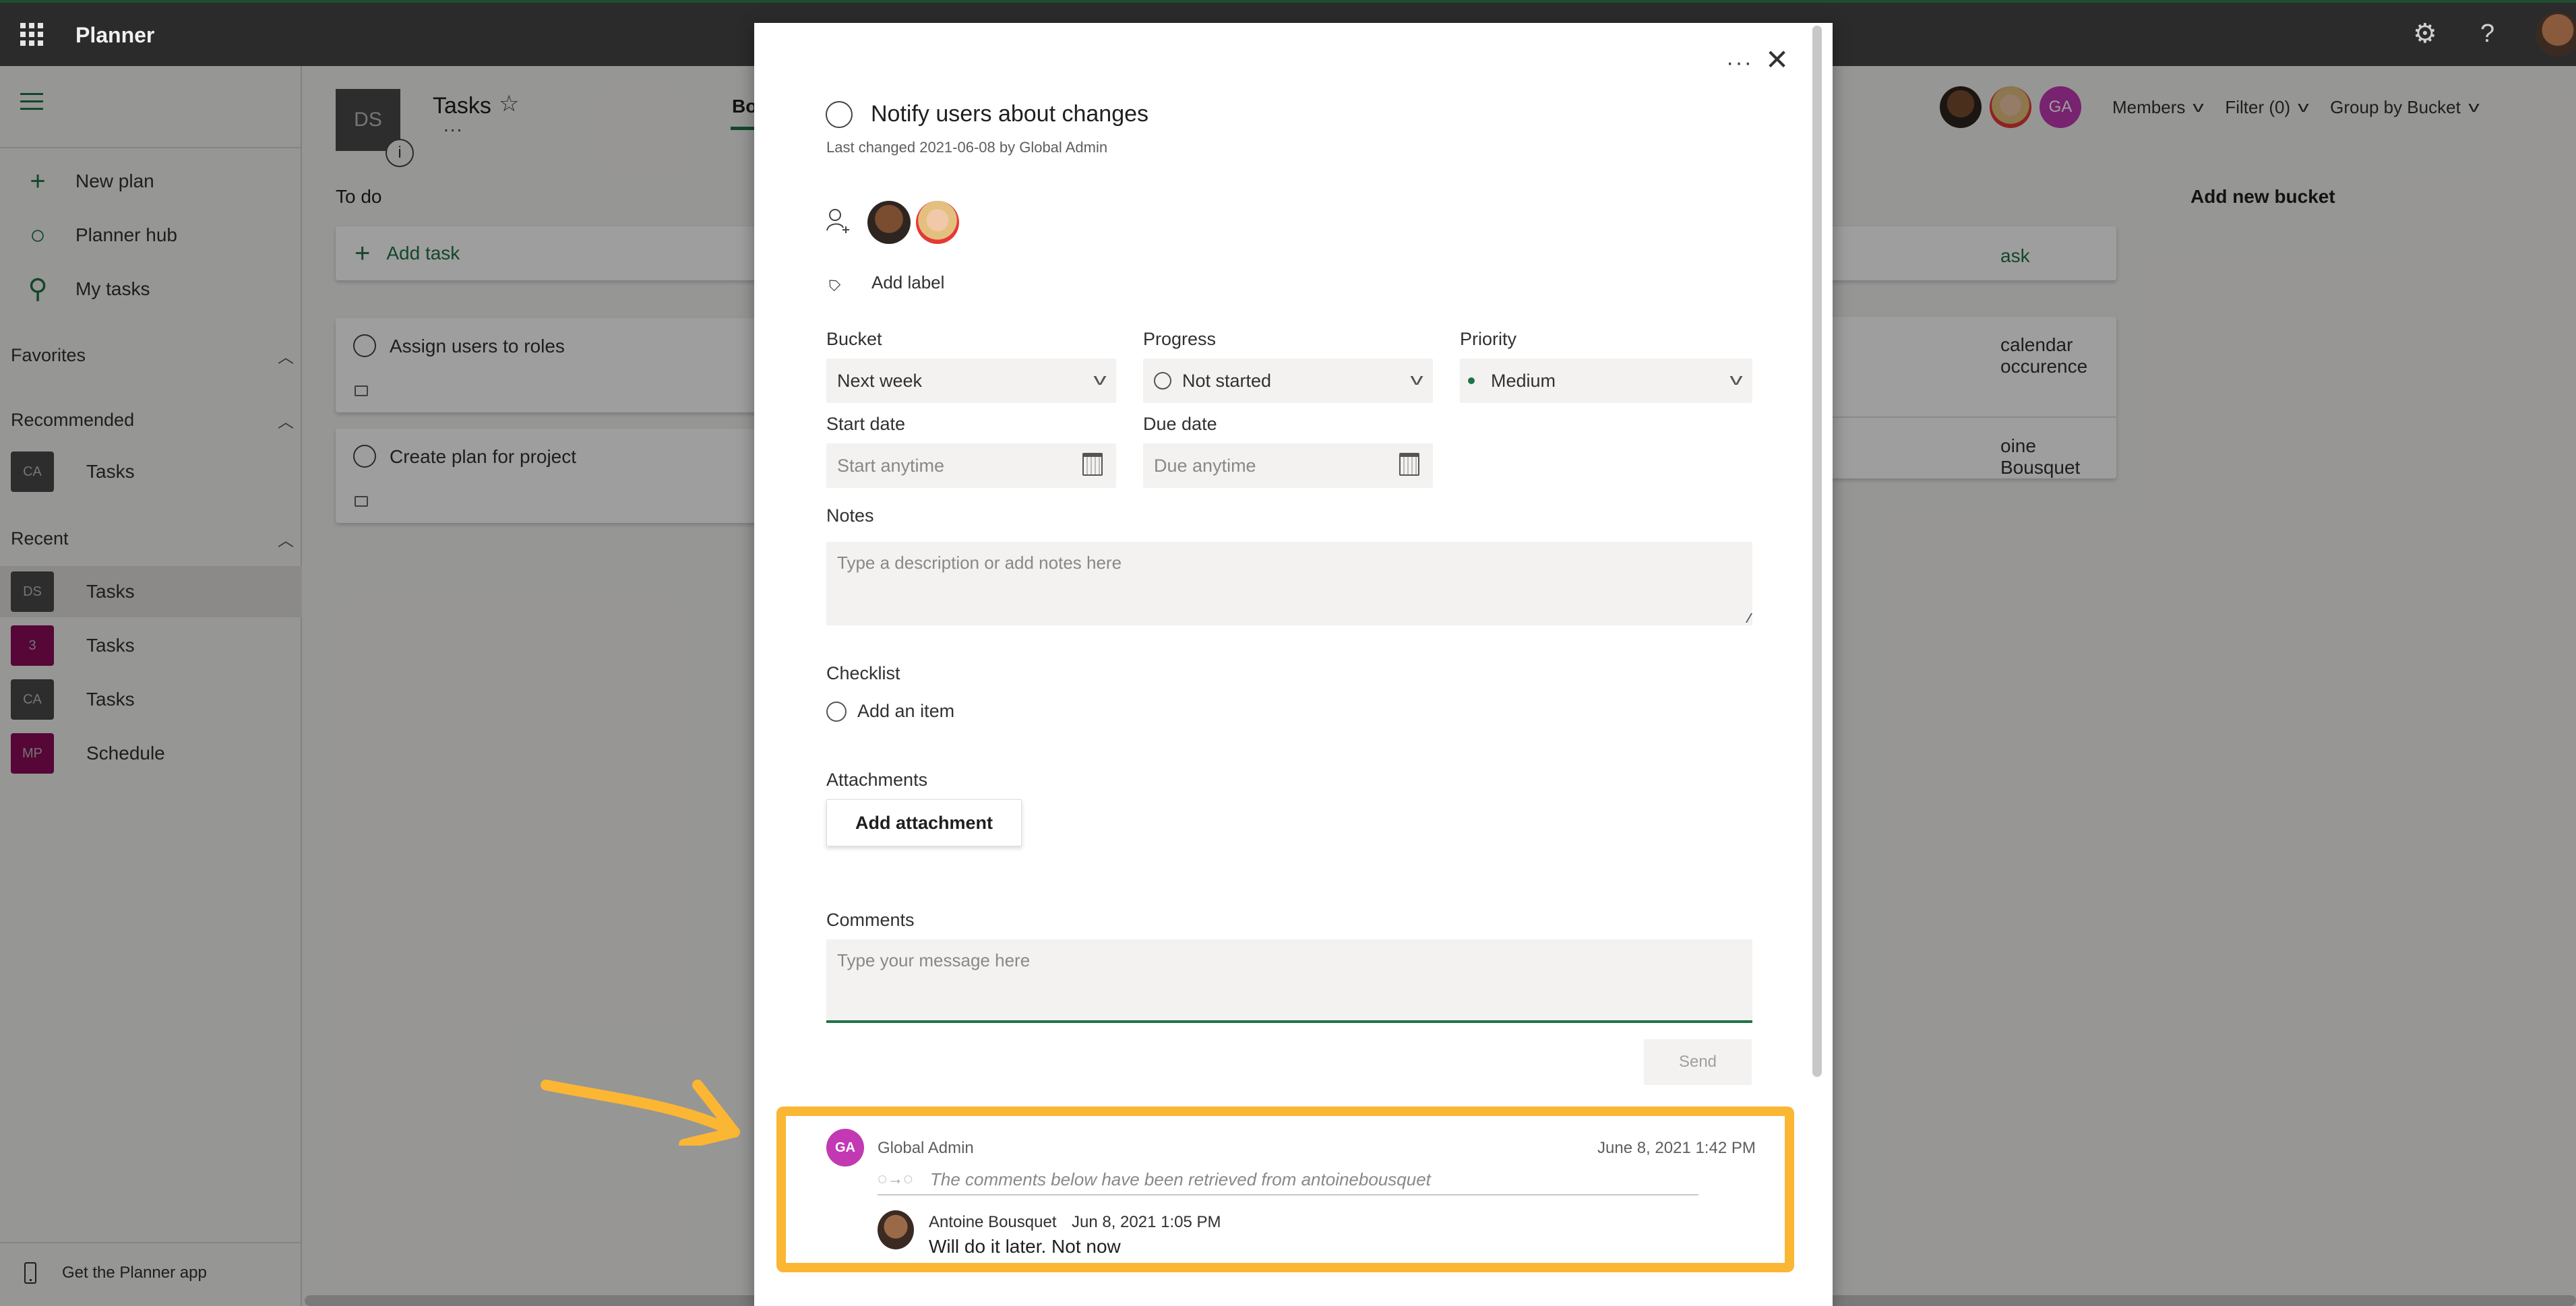  Describe the element at coordinates (838, 221) in the screenshot. I see `assign-icon` at that location.